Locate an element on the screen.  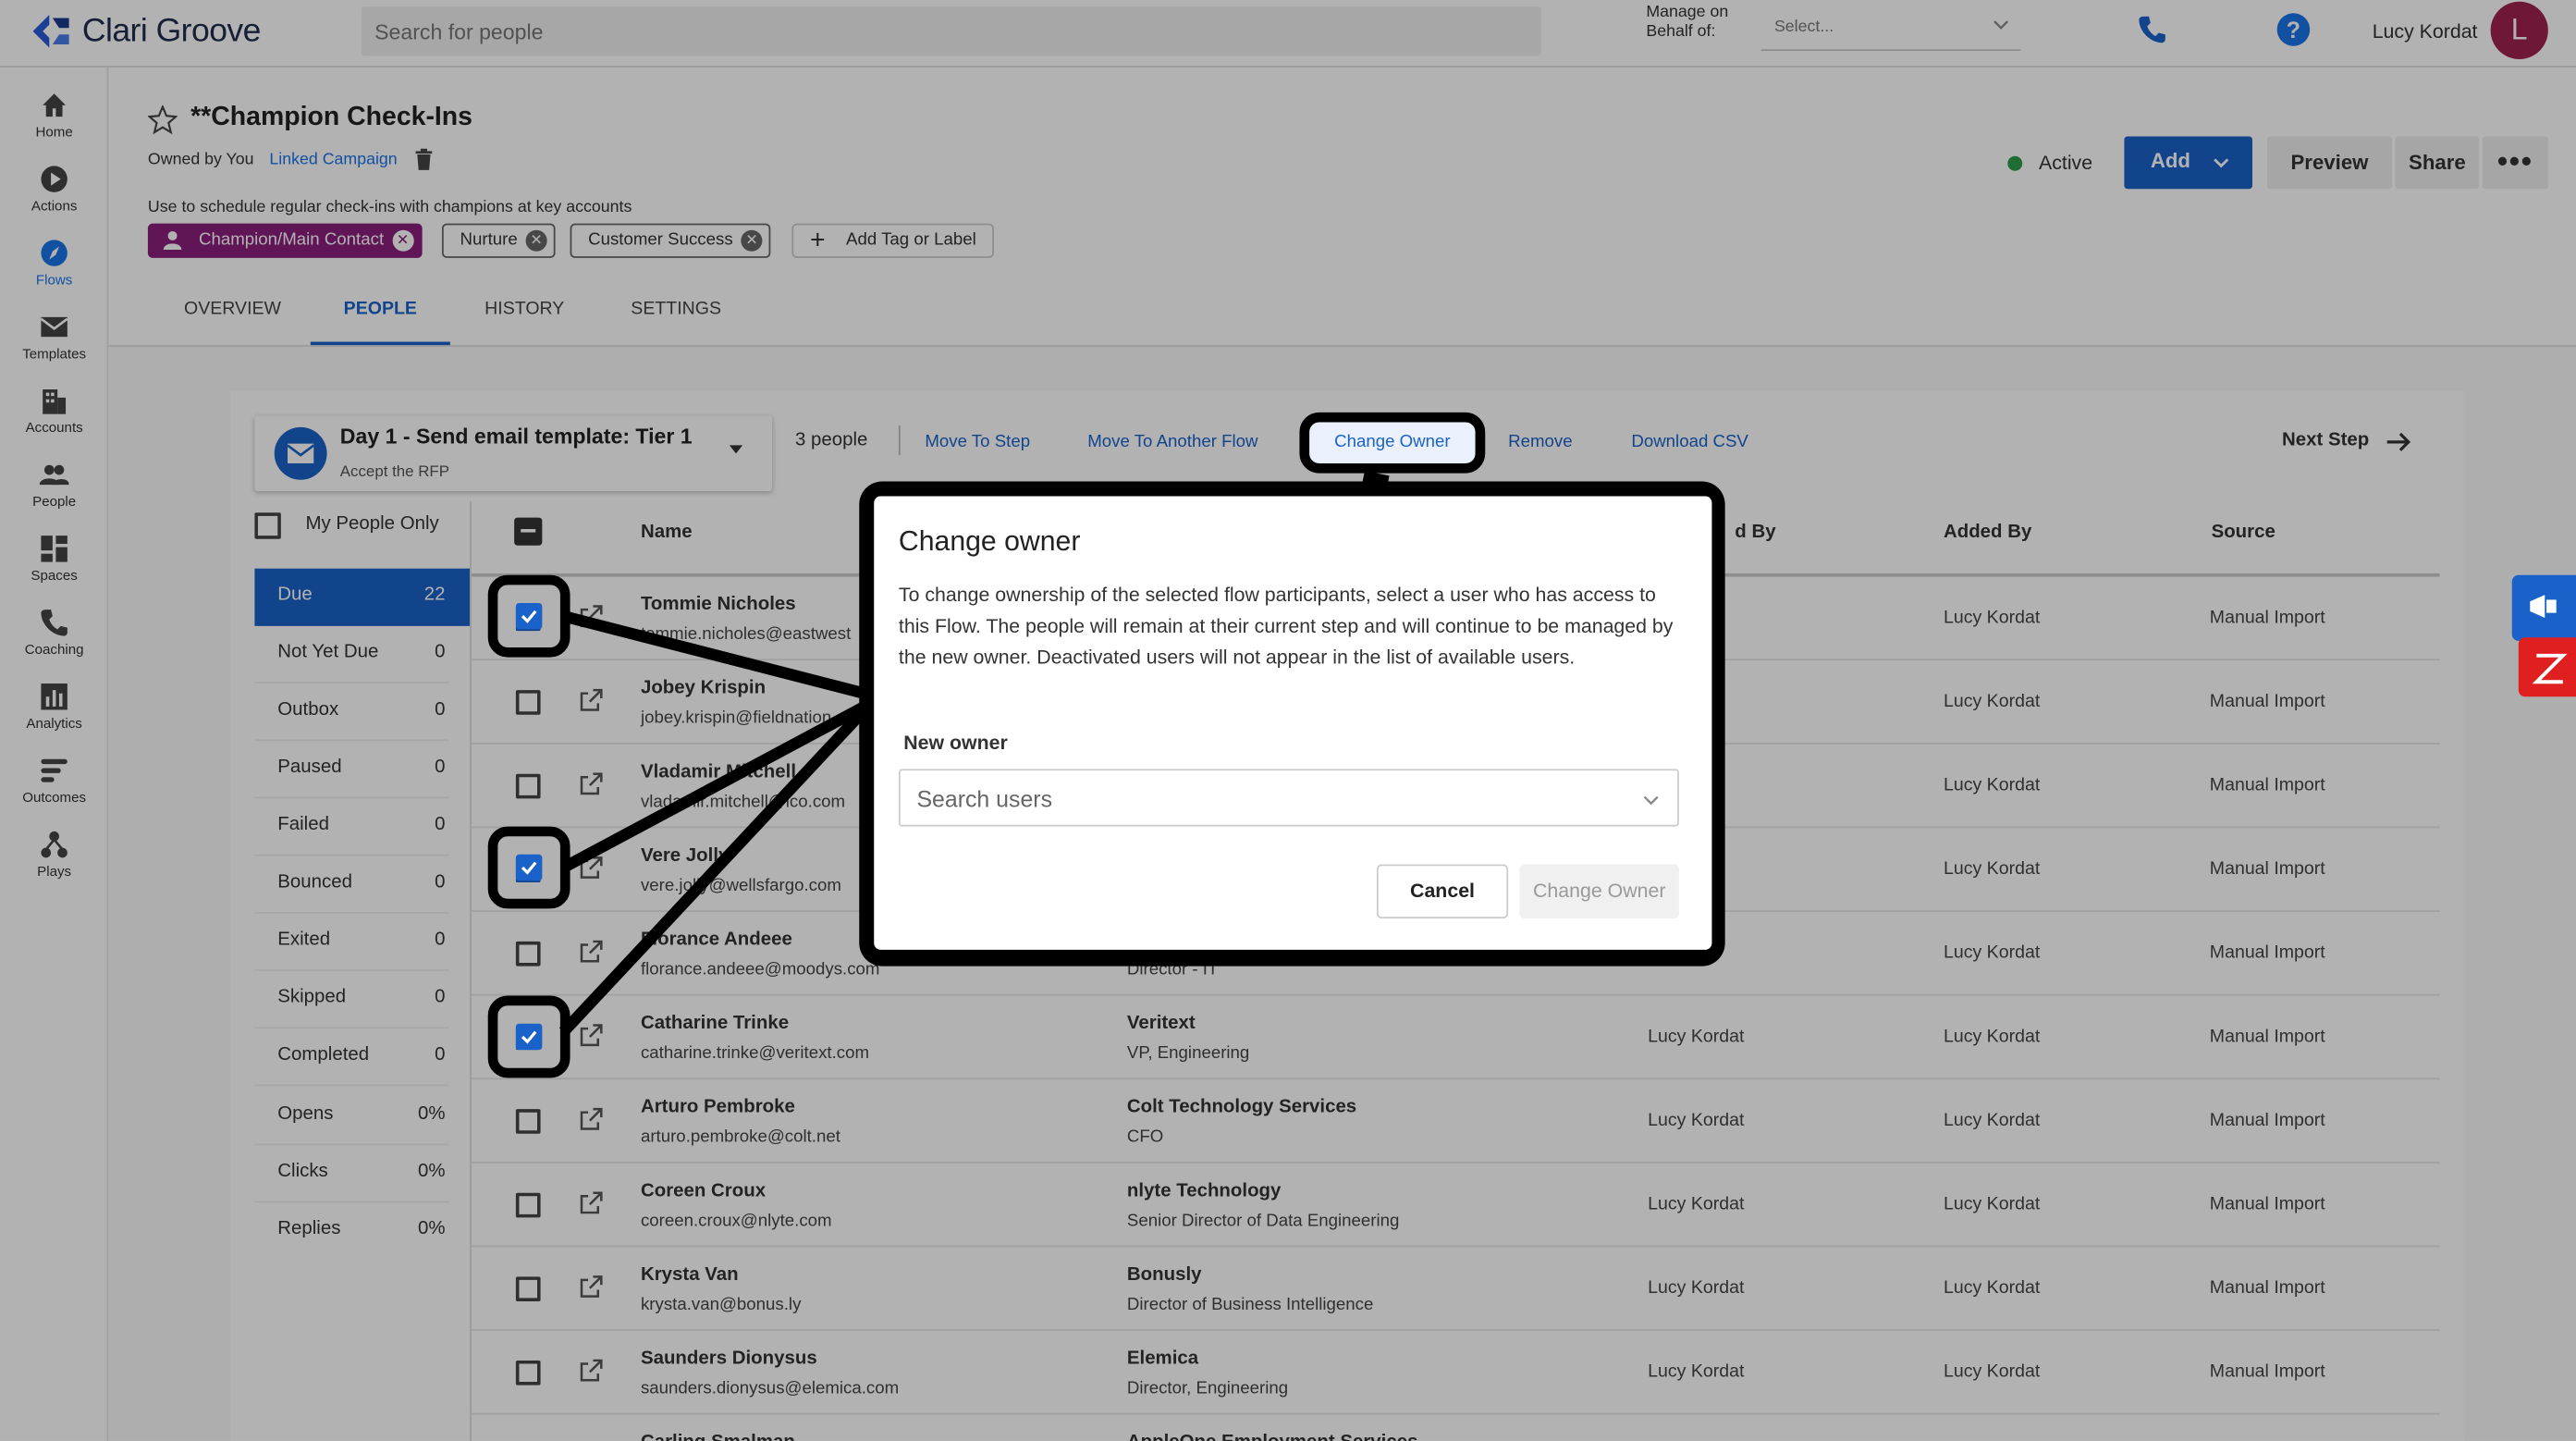
megaphone-icon is located at coordinates (2543, 606).